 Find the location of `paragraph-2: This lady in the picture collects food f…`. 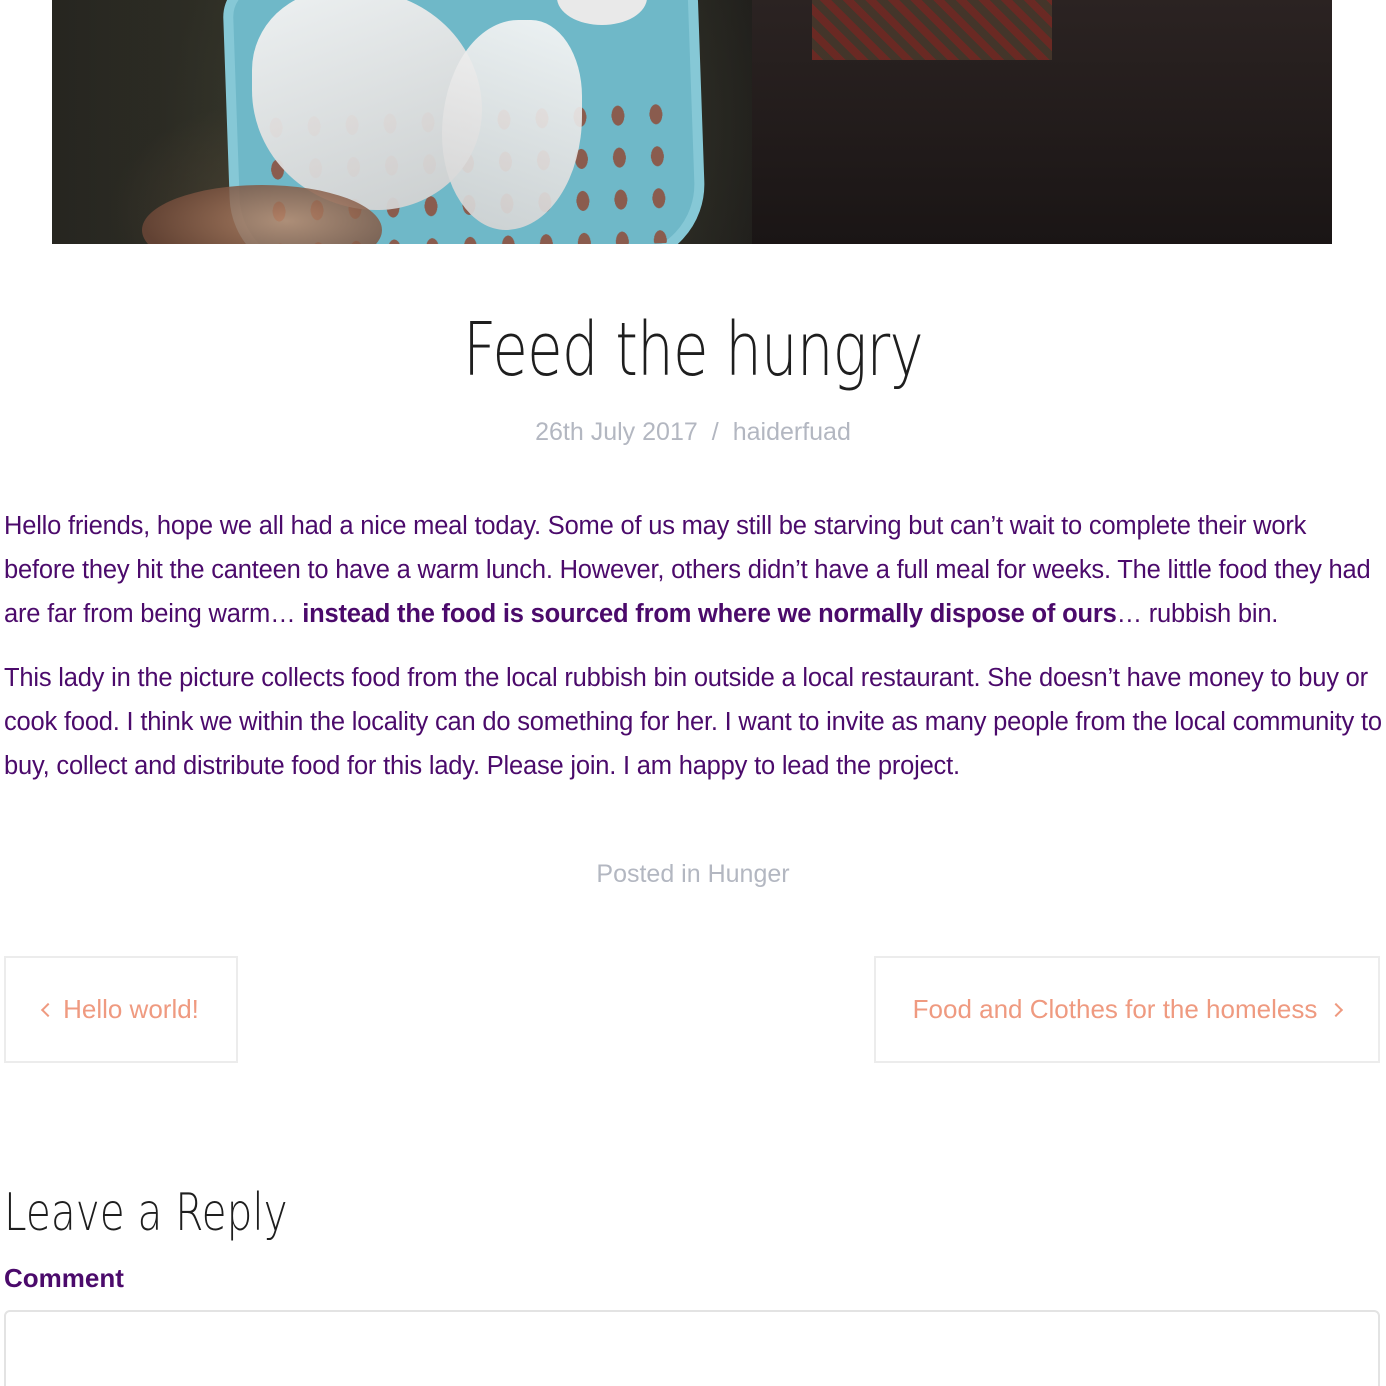

paragraph-2: This lady in the picture collects food f… is located at coordinates (693, 722).